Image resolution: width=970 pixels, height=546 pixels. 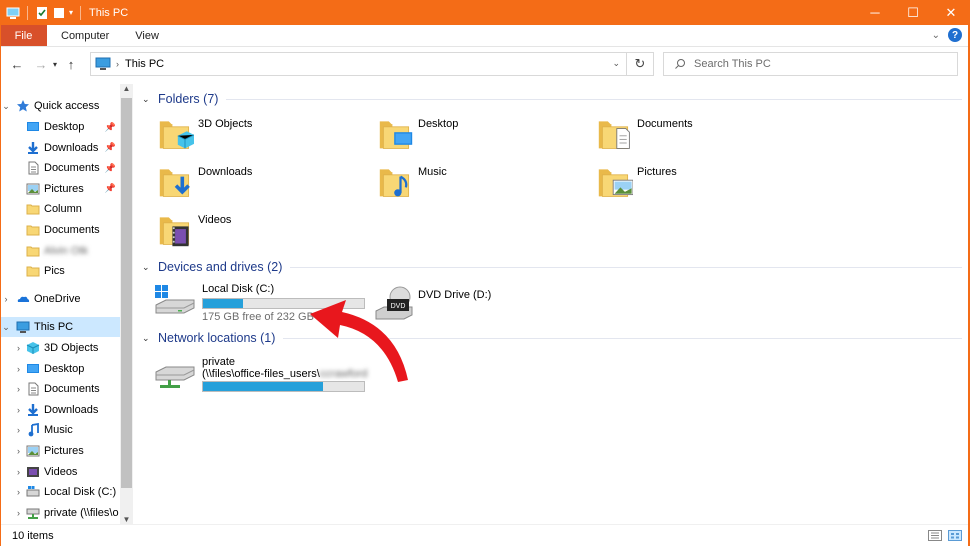 I want to click on nav-item-local-disk-c: › Local Disk (C:), so click(x=60, y=492).